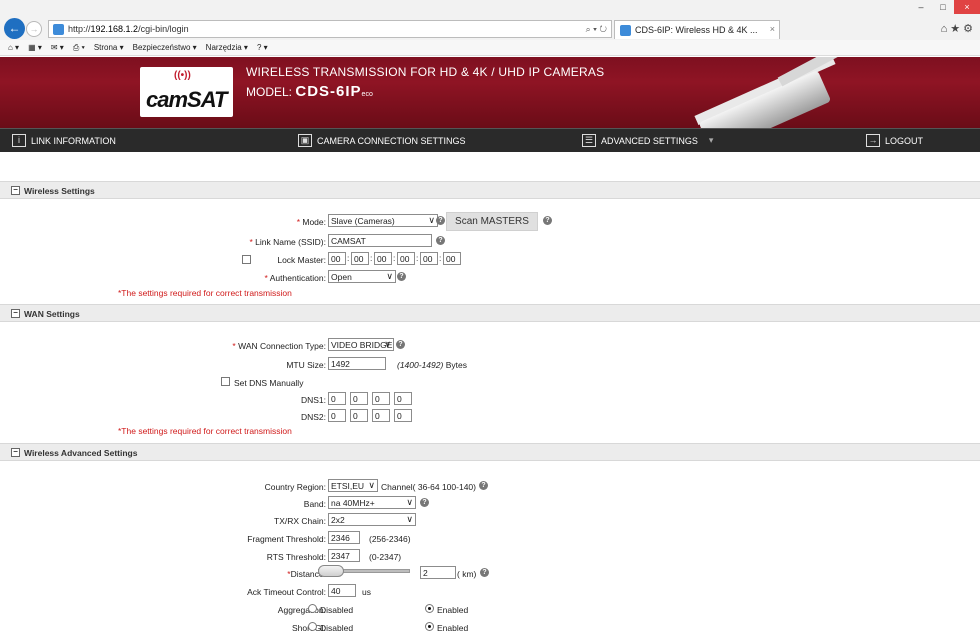 This screenshot has height=641, width=980. What do you see at coordinates (894, 140) in the screenshot?
I see `nav-logout: → LOGOUT` at bounding box center [894, 140].